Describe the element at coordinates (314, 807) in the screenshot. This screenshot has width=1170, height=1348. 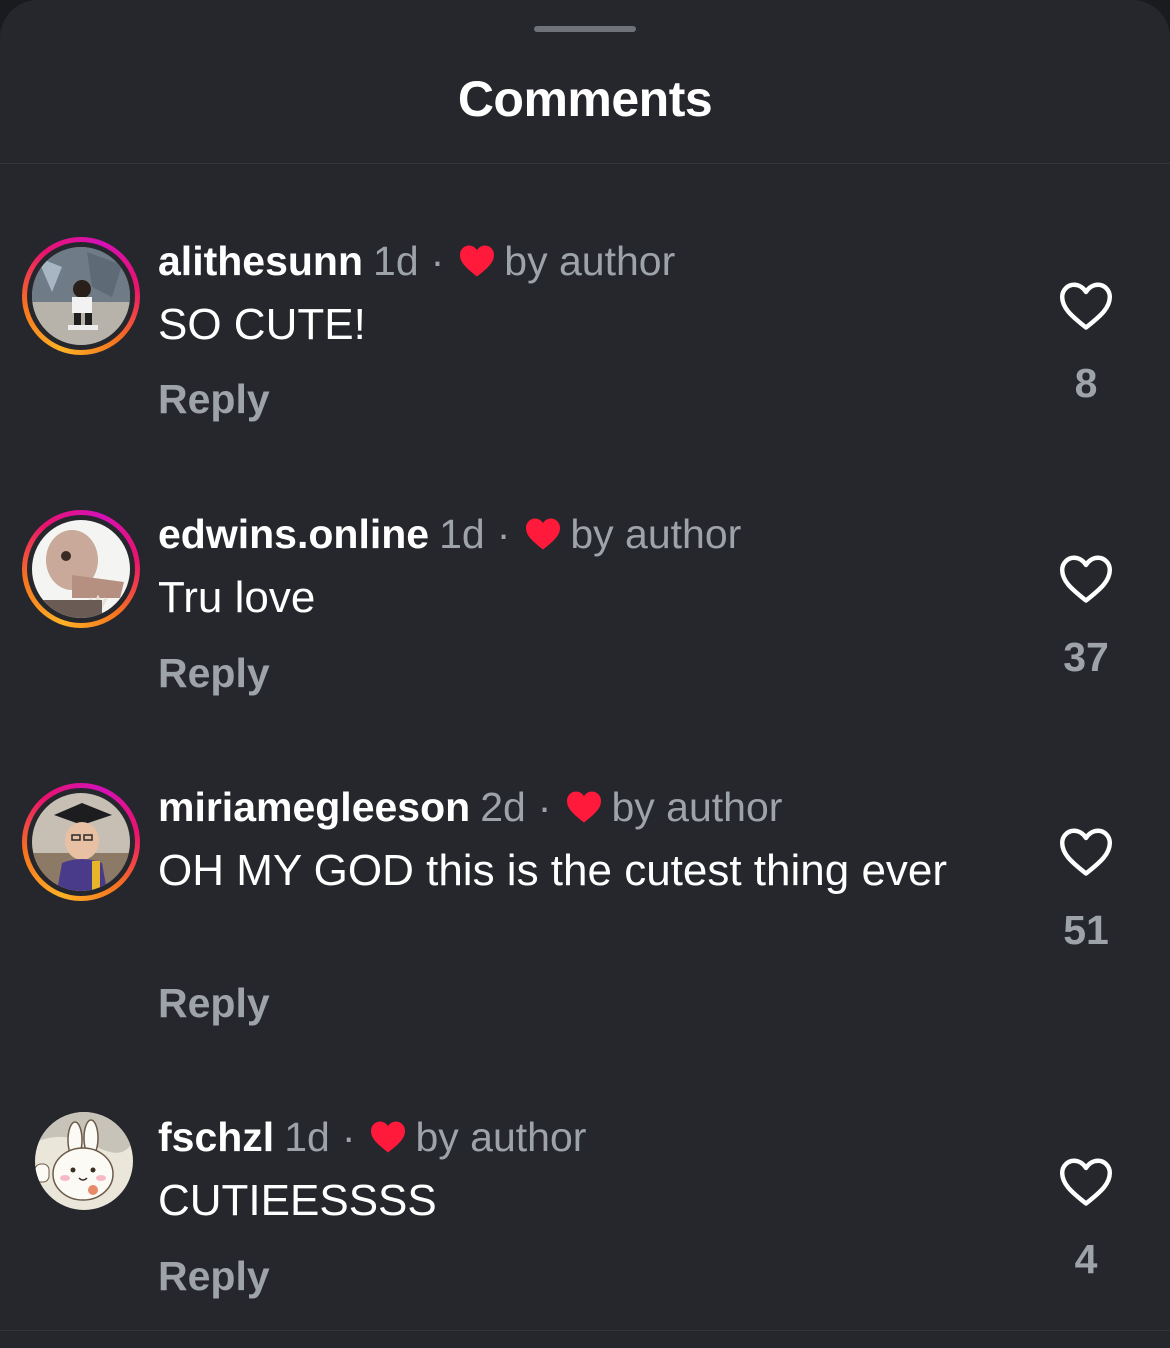
I see `comment-username: miriamegleeson` at that location.